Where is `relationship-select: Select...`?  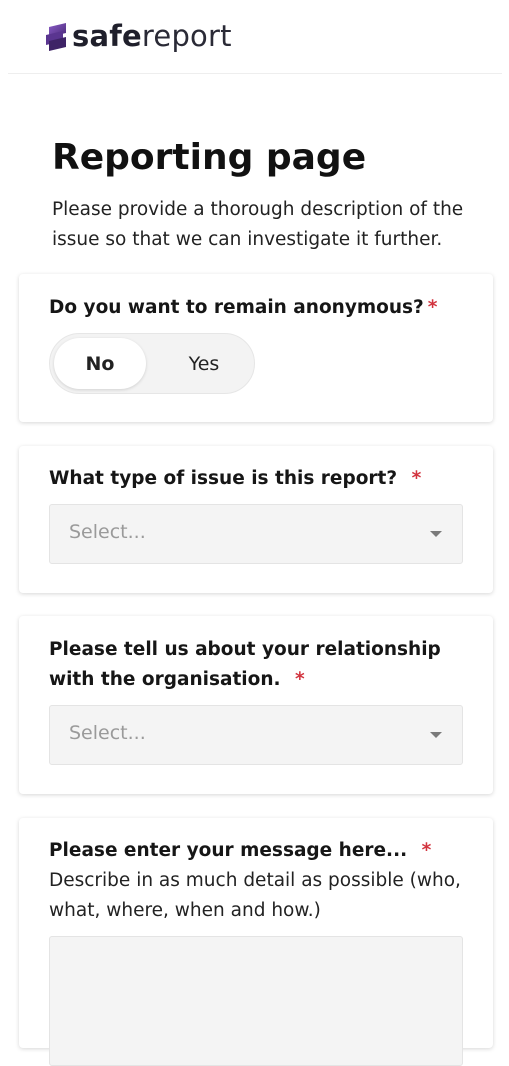
relationship-select: Select... is located at coordinates (256, 735).